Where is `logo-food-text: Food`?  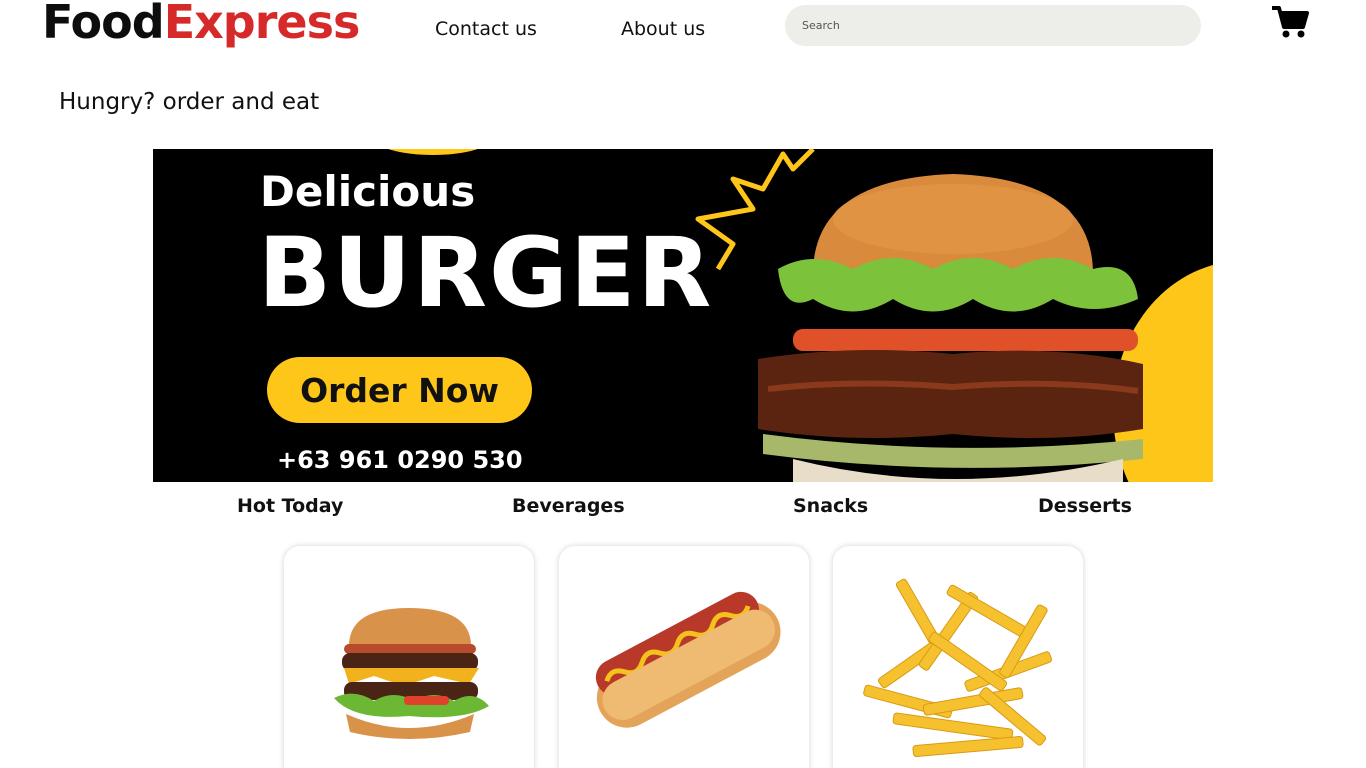
logo-food-text: Food is located at coordinates (103, 24).